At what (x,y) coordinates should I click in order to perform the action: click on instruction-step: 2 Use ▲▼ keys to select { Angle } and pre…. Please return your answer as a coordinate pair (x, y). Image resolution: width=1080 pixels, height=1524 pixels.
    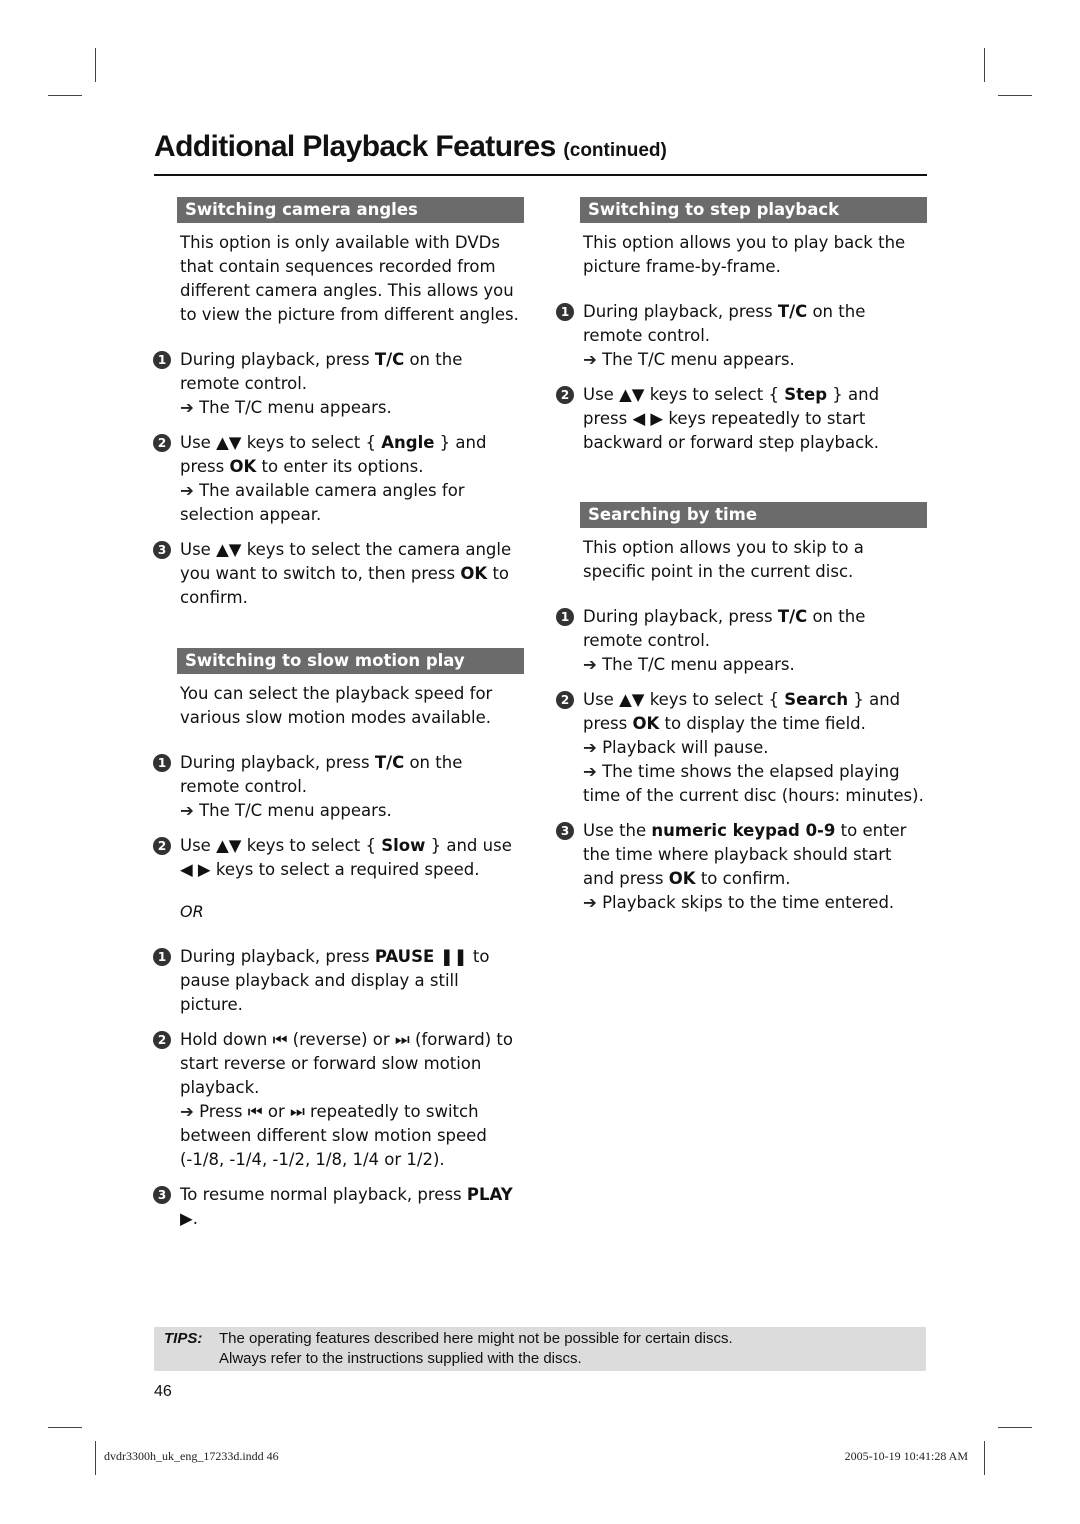
    Looking at the image, I should click on (338, 479).